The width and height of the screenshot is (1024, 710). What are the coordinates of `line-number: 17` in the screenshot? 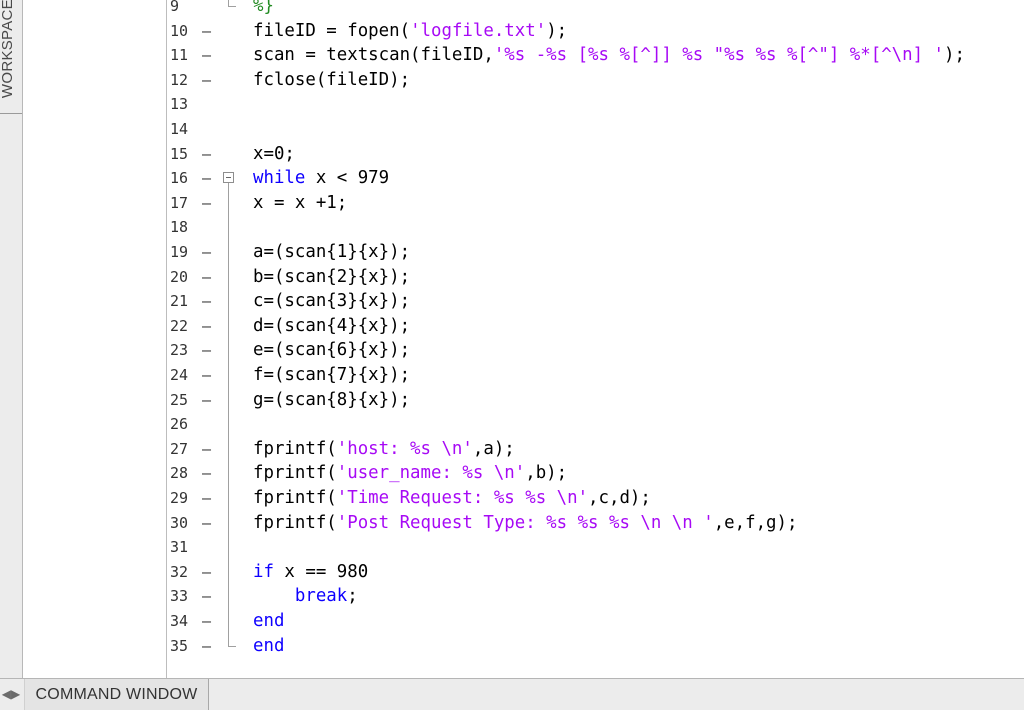 It's located at (185, 203).